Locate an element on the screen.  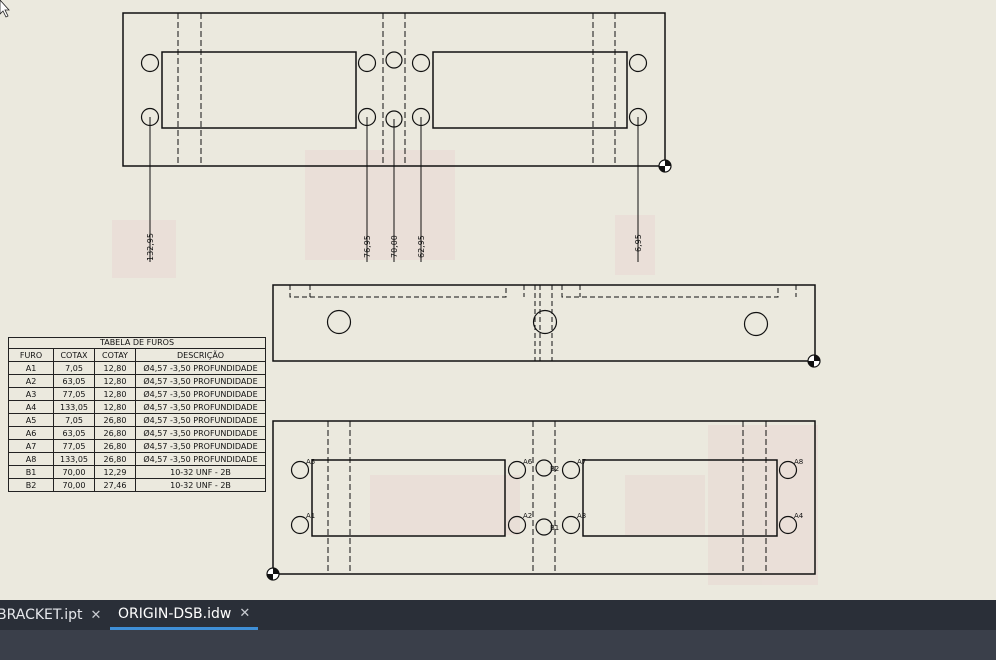
table-row: A1 7,05 12,80 Ø4,57 -3,50 PROFUNDIDADE is located at coordinates (137, 368).